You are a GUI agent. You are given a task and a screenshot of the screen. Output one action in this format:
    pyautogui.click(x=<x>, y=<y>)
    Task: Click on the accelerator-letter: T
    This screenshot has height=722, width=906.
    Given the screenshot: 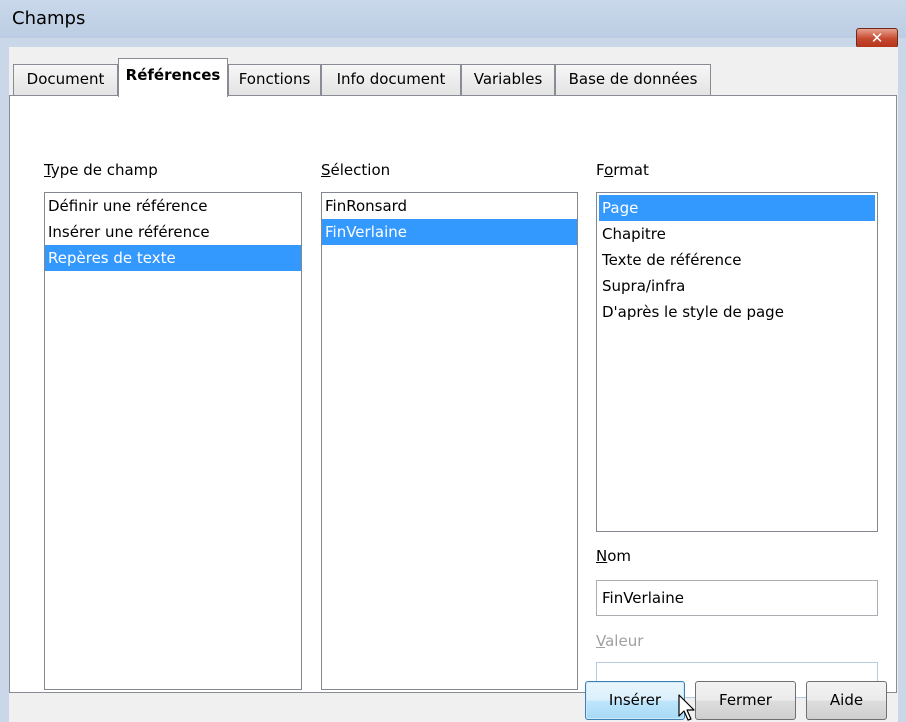 What is the action you would take?
    pyautogui.click(x=47, y=170)
    